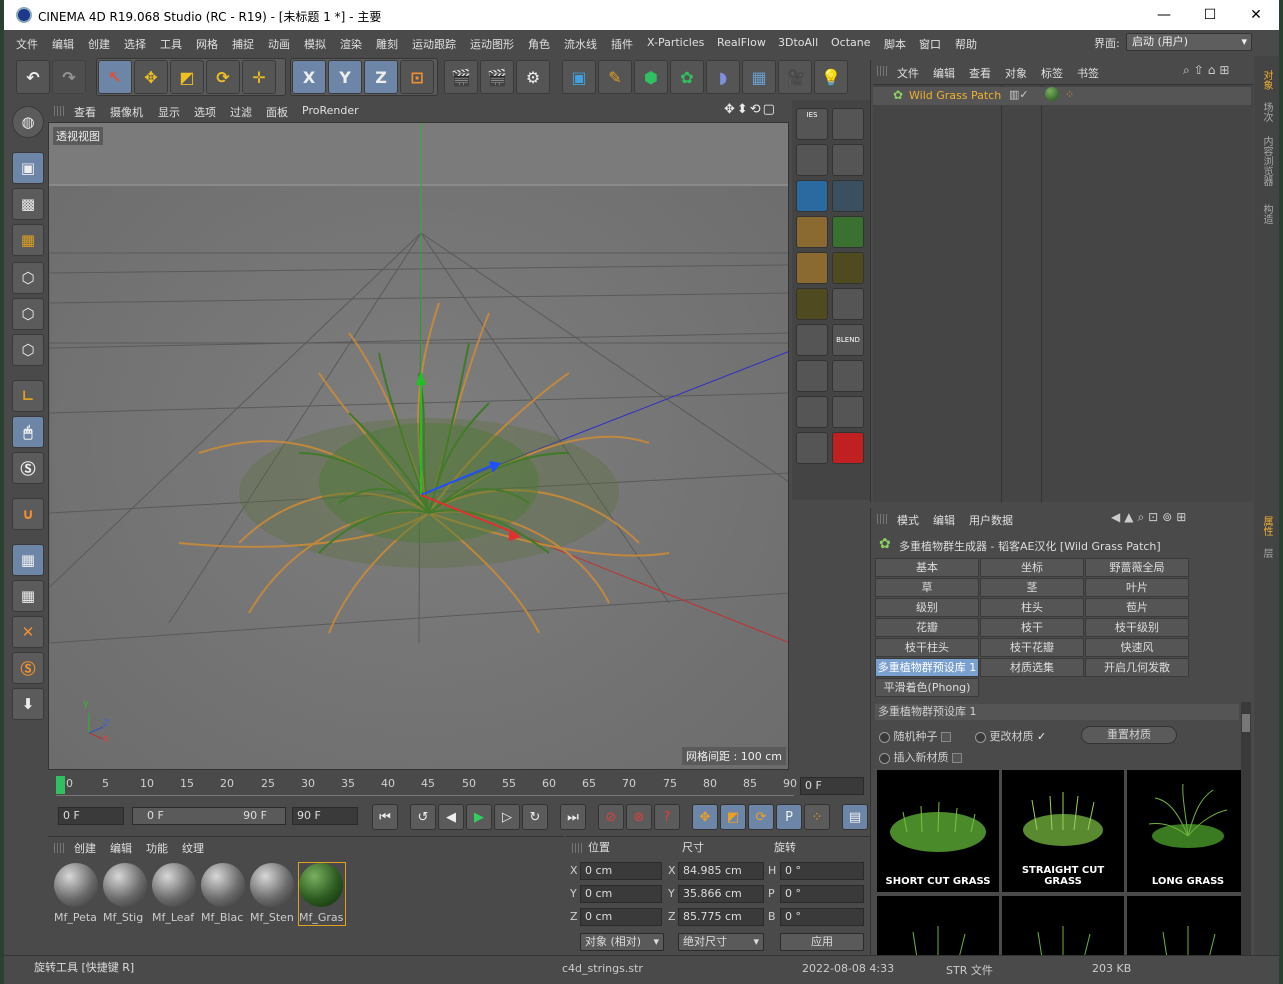 Image resolution: width=1283 pixels, height=984 pixels. Describe the element at coordinates (28, 560) in the screenshot. I see `workplane-lock-button: ▦` at that location.